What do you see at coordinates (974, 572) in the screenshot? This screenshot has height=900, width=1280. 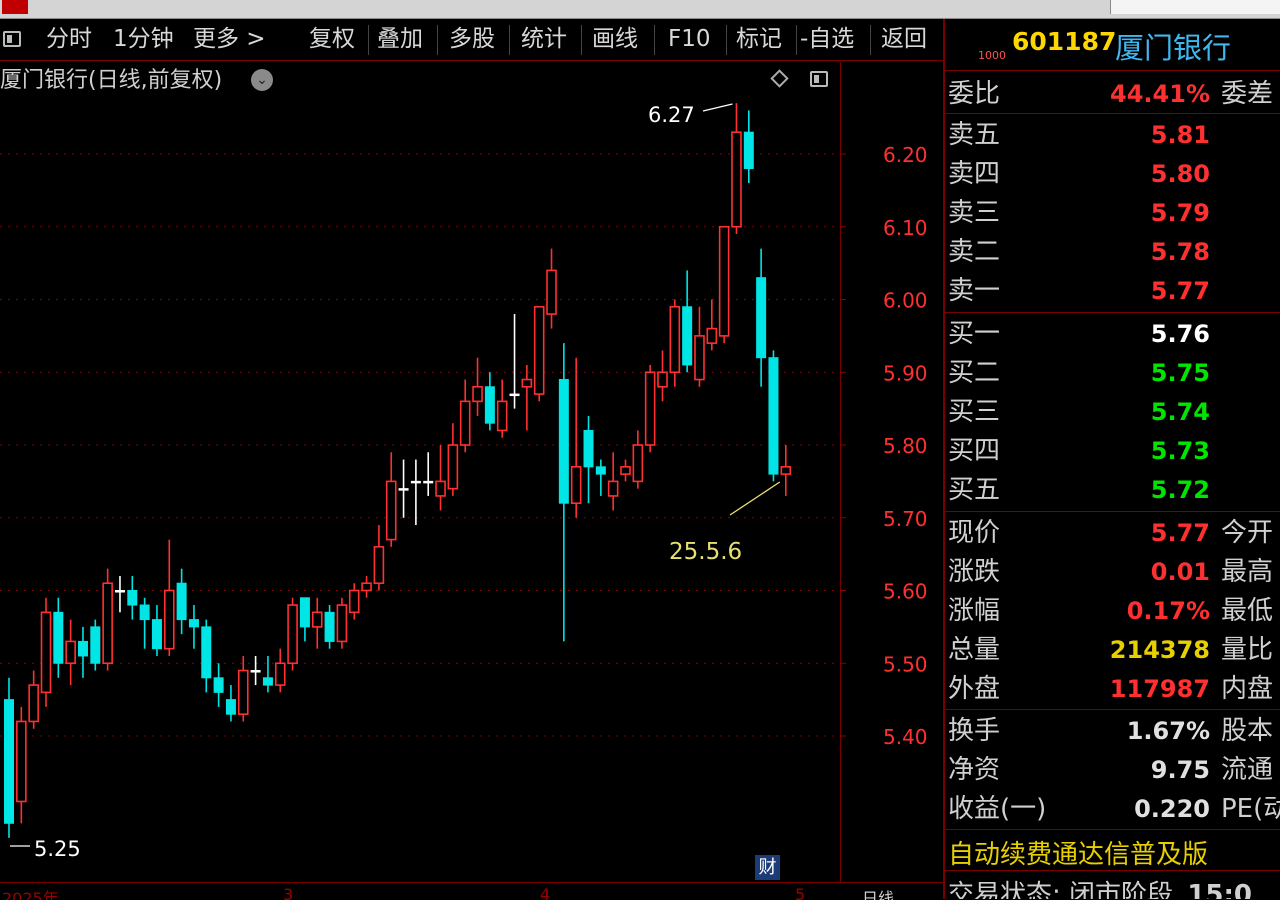 I see `quote-label: 涨跌` at bounding box center [974, 572].